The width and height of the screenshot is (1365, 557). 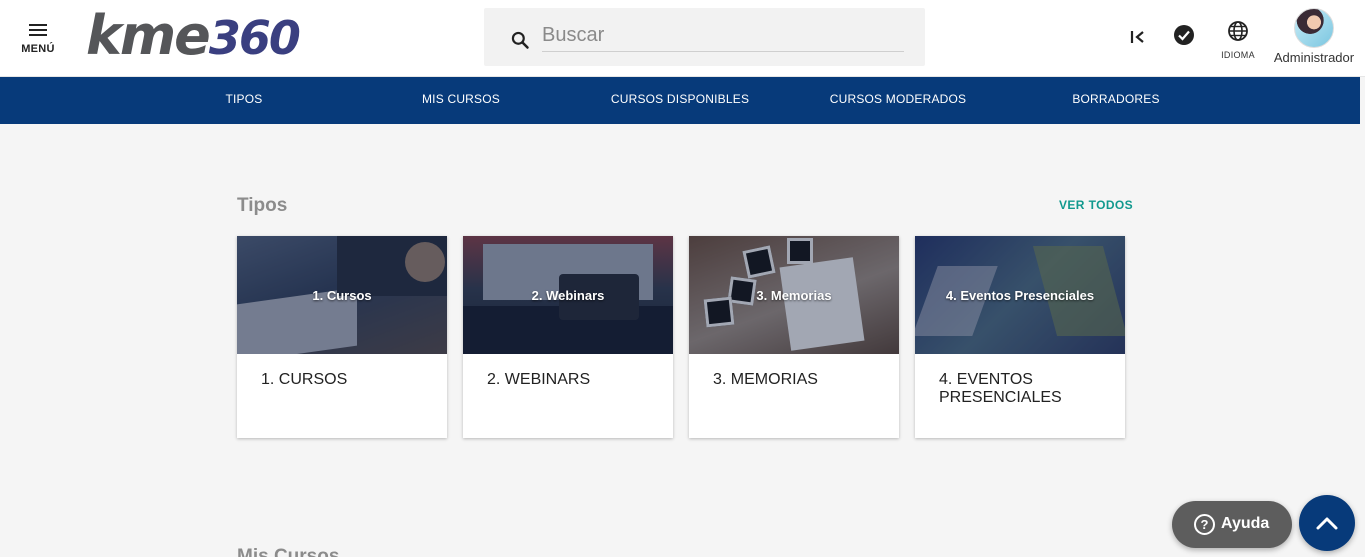 I want to click on chevron-up-icon, so click(x=1327, y=523).